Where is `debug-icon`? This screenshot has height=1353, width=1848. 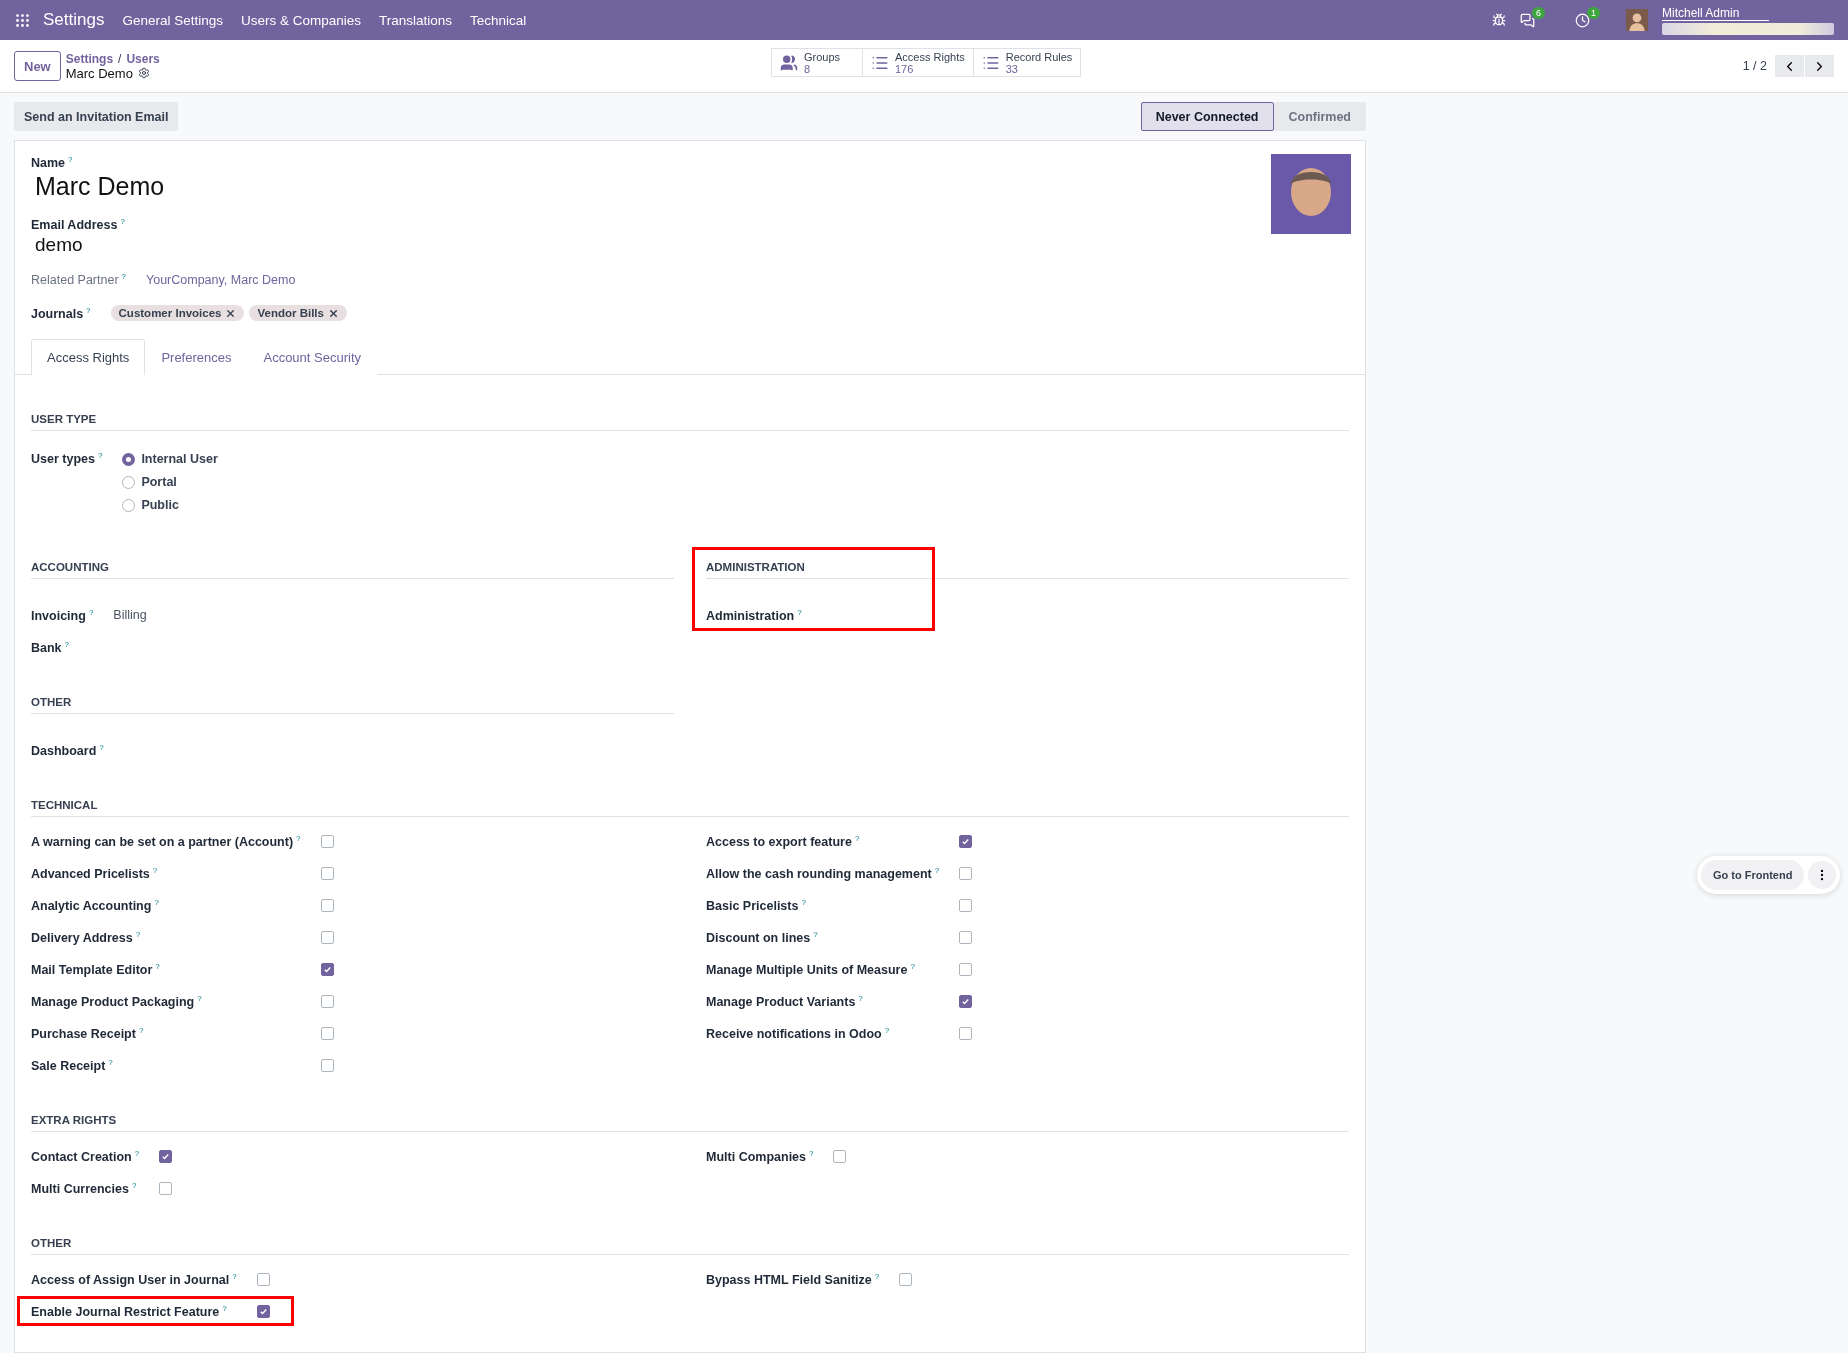
debug-icon is located at coordinates (1499, 20).